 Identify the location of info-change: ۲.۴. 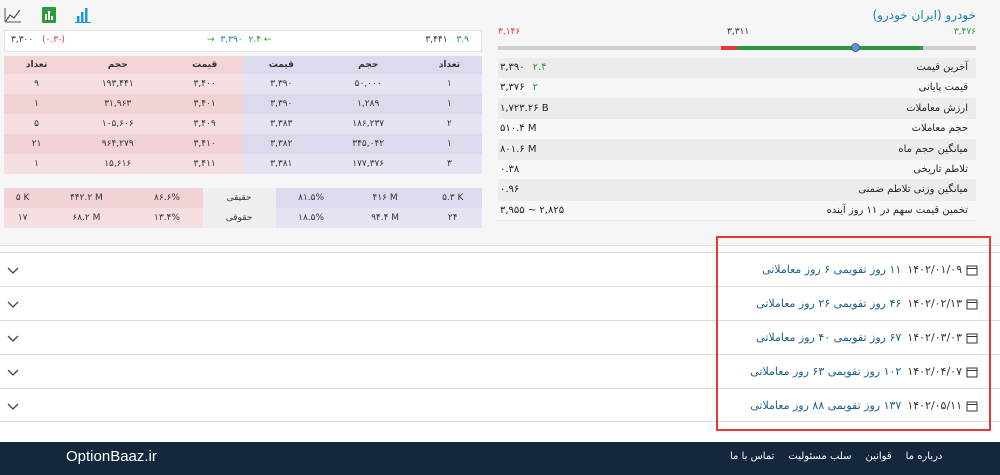
(539, 67).